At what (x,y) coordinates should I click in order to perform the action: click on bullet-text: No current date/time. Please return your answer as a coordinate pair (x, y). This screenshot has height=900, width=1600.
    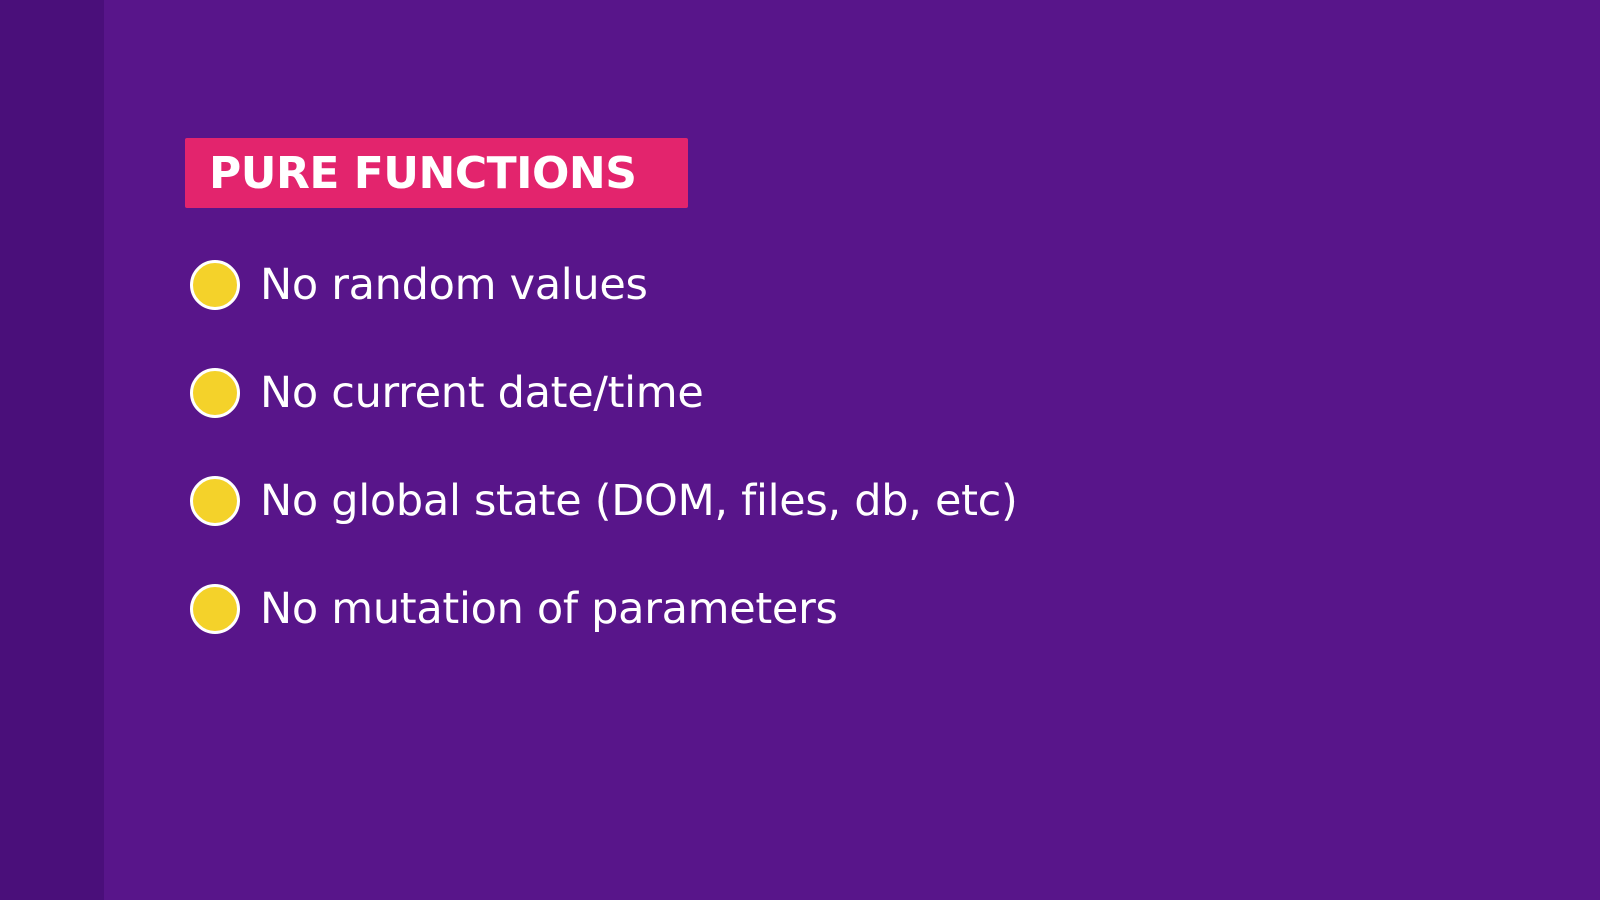
    Looking at the image, I should click on (482, 393).